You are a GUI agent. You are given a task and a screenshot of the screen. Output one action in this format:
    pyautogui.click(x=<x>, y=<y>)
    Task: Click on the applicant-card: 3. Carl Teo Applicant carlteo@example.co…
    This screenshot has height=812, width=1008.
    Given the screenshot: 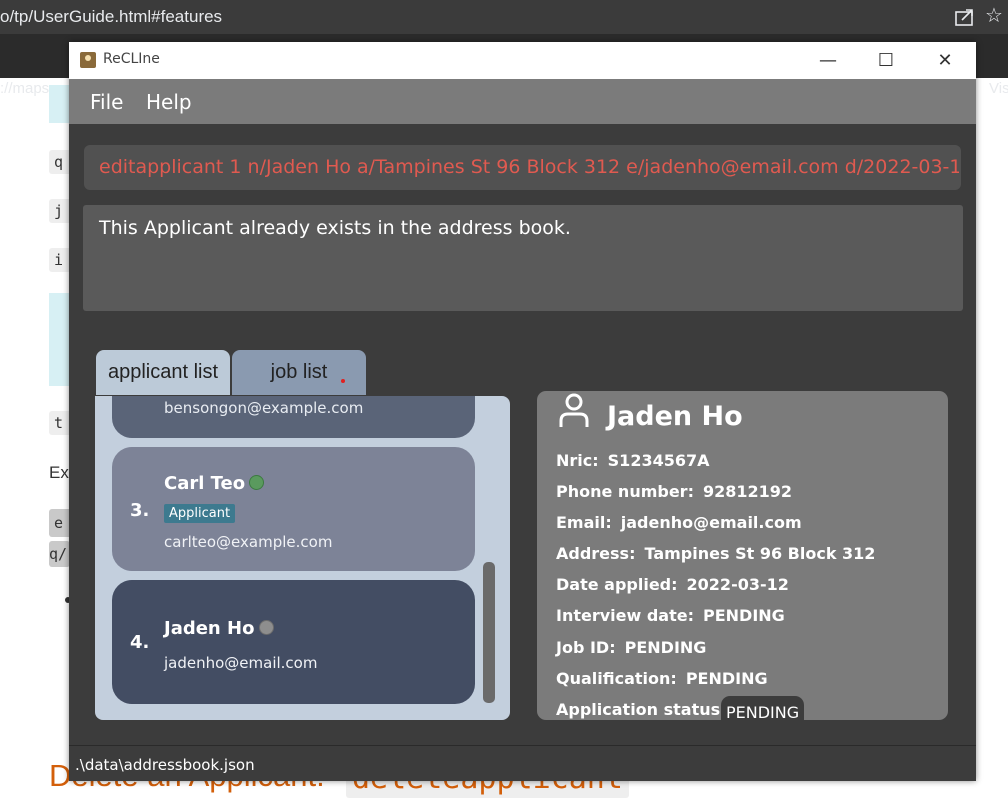 What is the action you would take?
    pyautogui.click(x=293, y=509)
    